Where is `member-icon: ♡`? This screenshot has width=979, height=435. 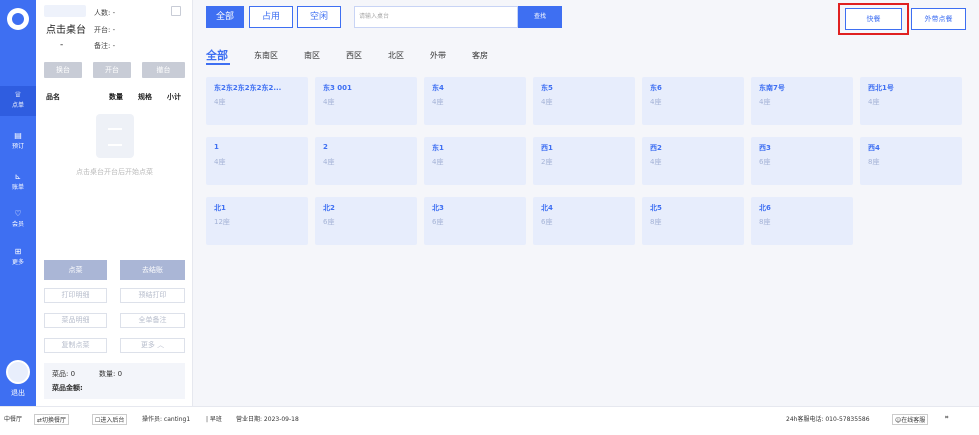
member-icon: ♡ is located at coordinates (18, 213).